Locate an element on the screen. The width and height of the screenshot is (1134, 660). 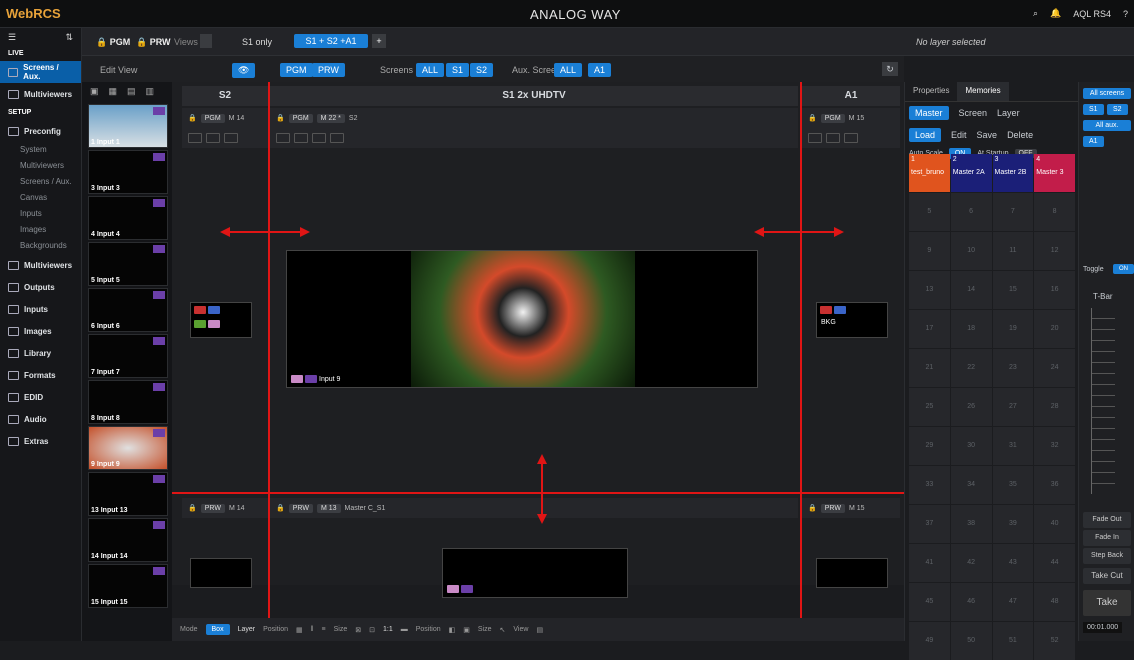
layer-chip: Input 9 is located at coordinates (315, 379).